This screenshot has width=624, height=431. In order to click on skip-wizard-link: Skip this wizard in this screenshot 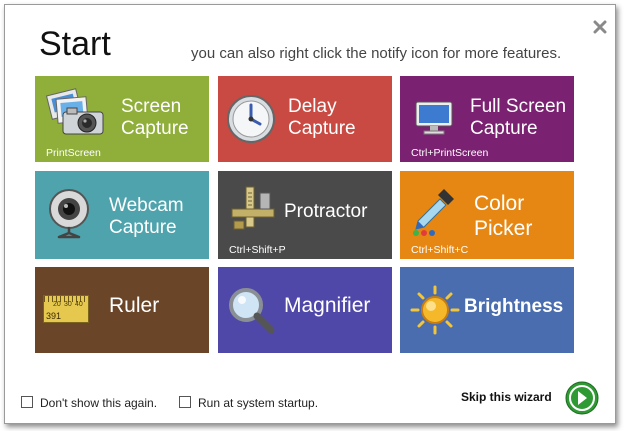, I will do `click(506, 397)`.